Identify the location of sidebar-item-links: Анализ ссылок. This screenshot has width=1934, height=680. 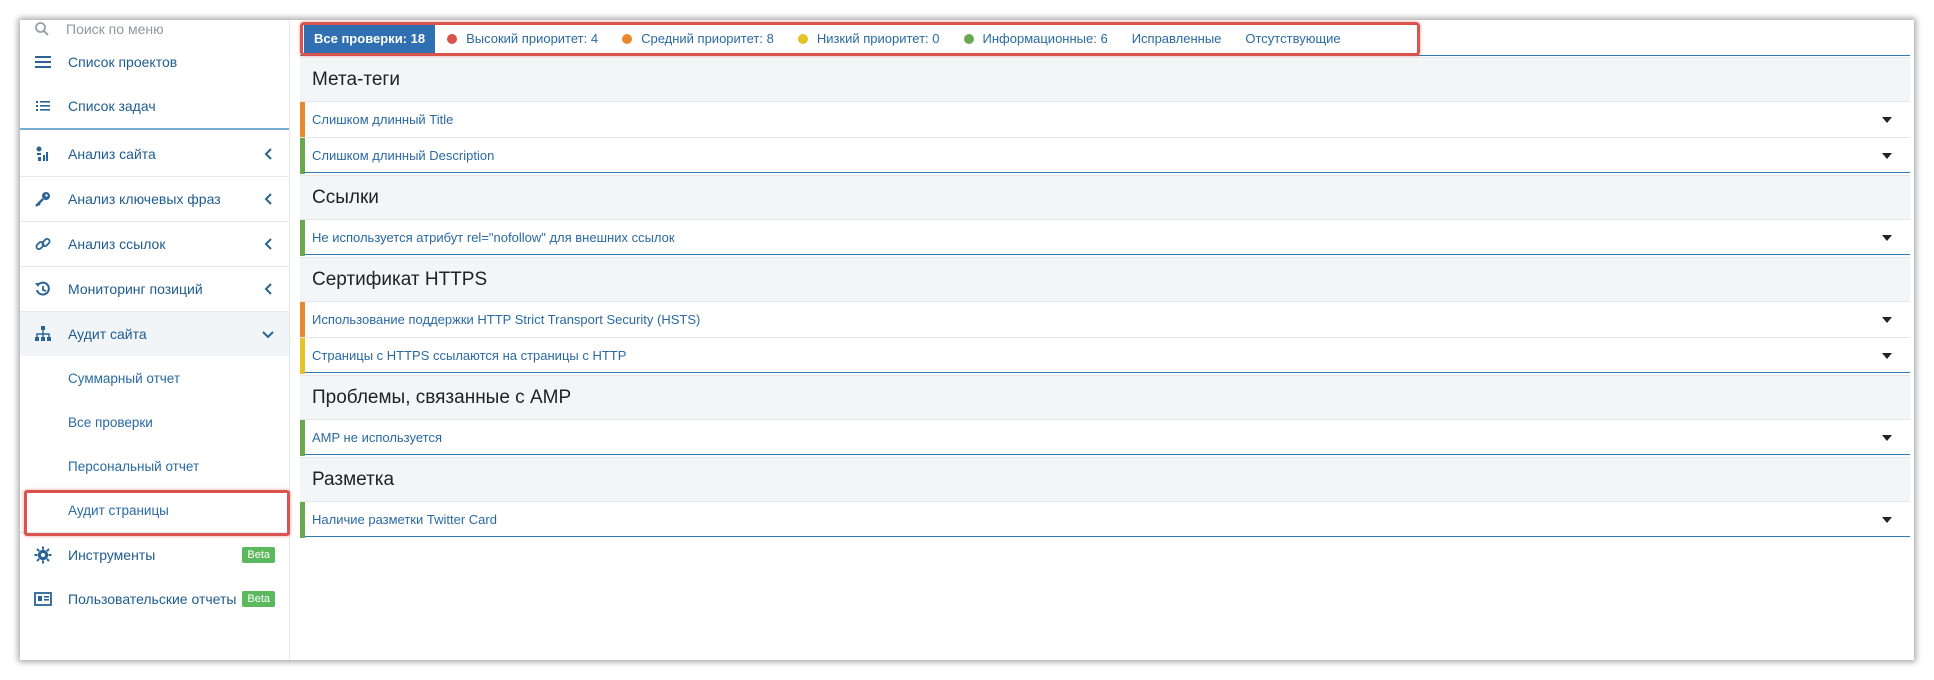
(154, 244).